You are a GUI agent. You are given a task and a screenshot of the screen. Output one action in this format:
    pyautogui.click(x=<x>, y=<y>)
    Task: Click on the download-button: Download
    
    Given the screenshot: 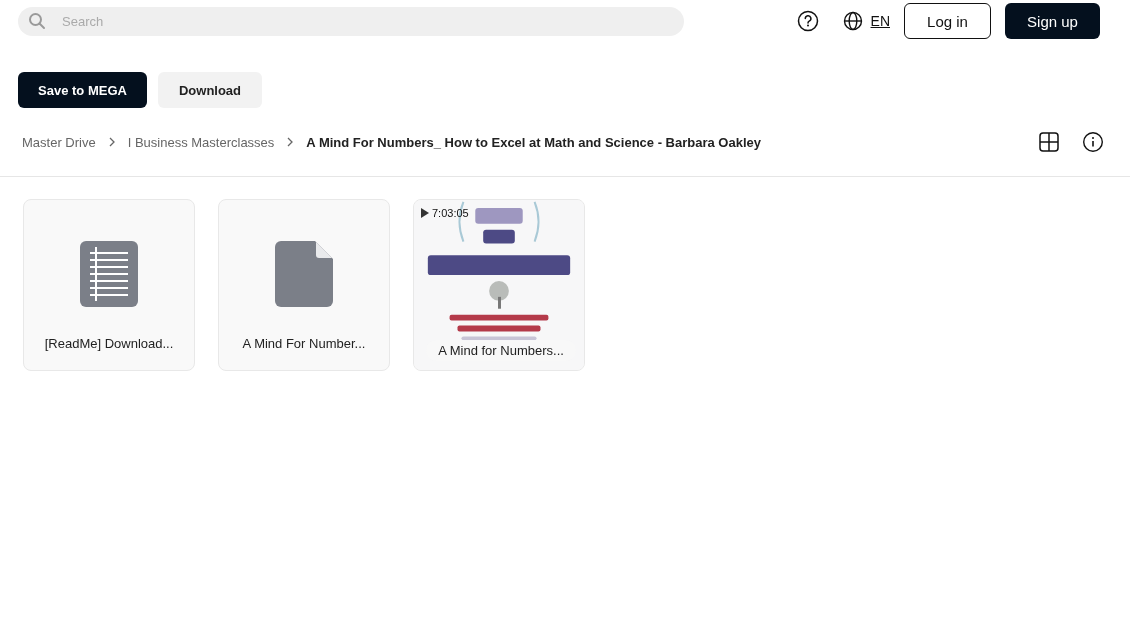 What is the action you would take?
    pyautogui.click(x=210, y=90)
    